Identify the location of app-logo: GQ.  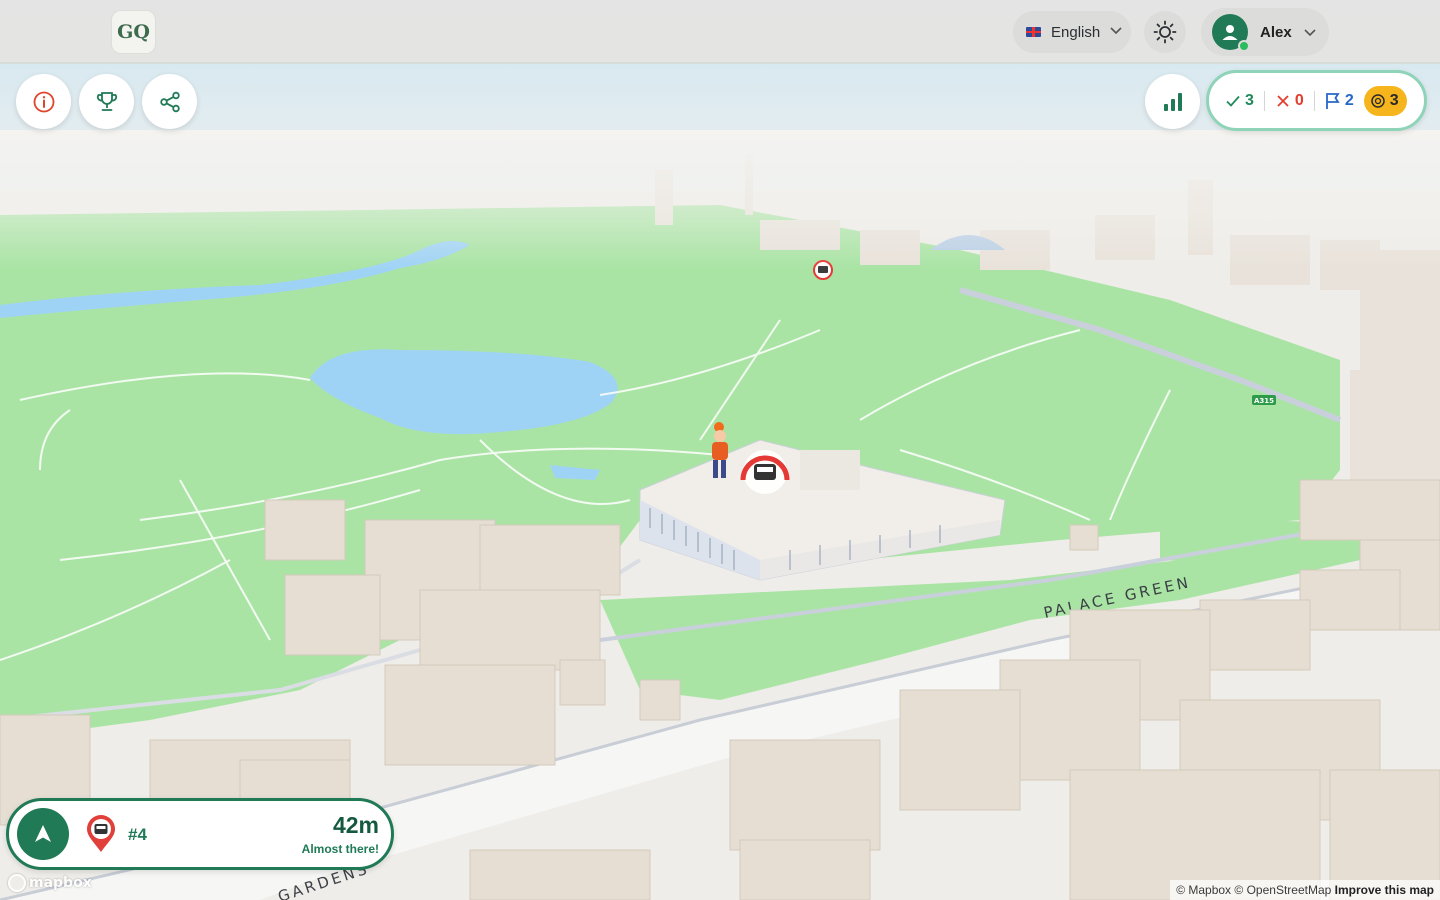
(133, 32).